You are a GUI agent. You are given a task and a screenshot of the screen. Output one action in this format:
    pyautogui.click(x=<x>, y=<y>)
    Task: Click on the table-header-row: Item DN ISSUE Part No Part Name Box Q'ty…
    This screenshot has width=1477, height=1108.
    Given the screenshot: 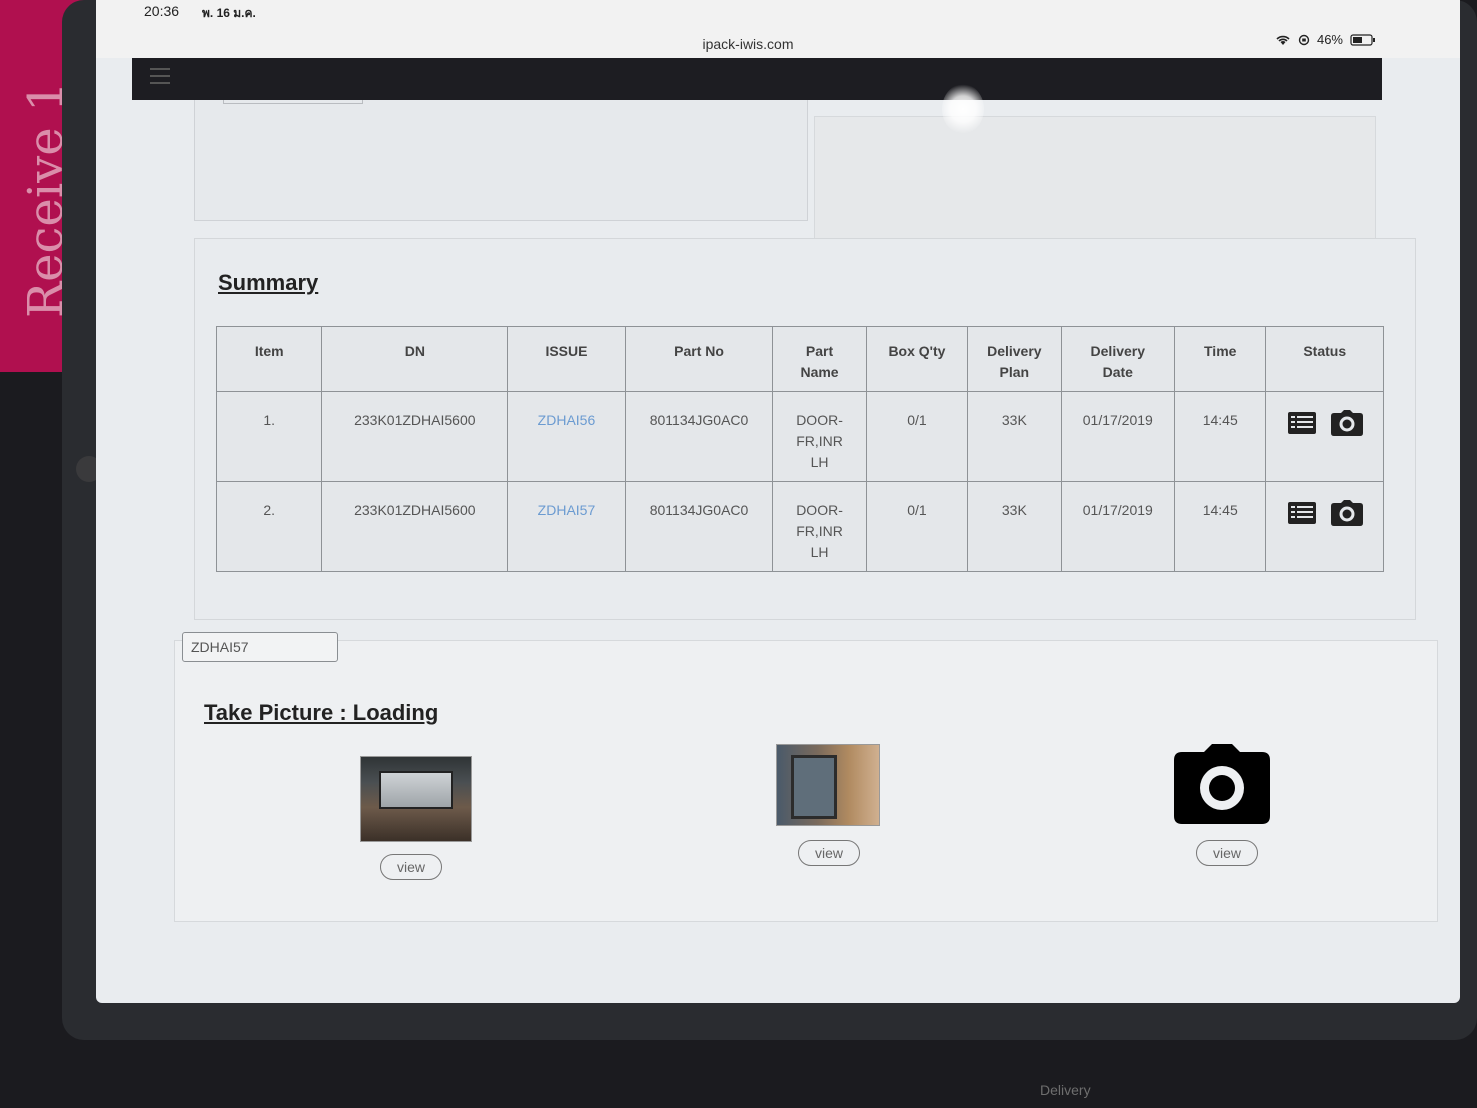 What is the action you would take?
    pyautogui.click(x=799, y=359)
    